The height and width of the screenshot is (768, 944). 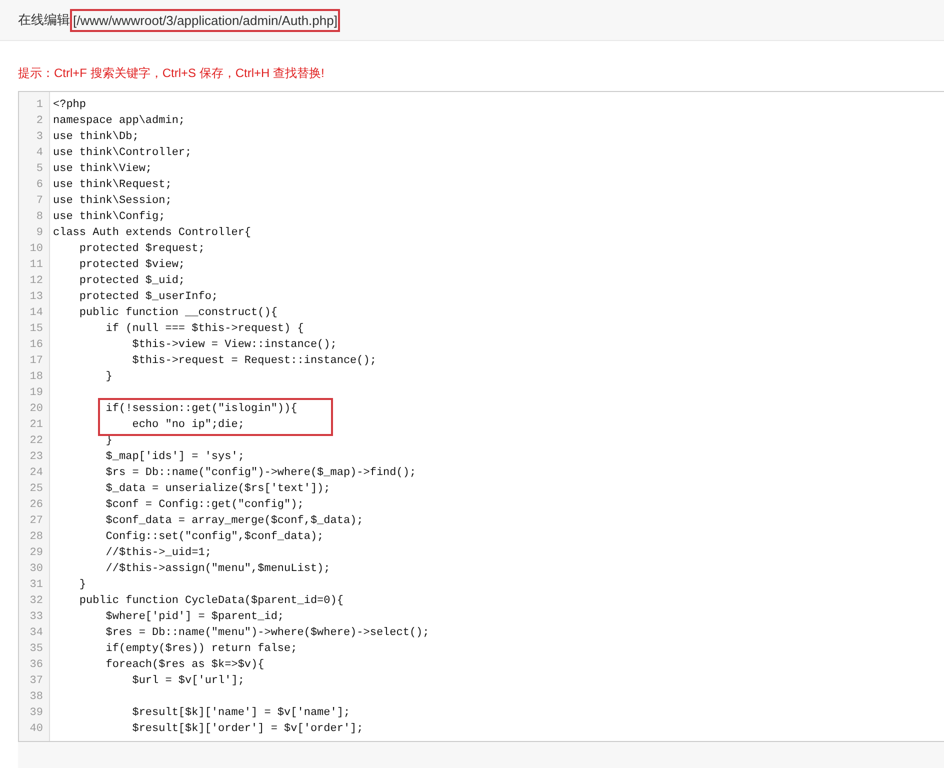 What do you see at coordinates (35, 440) in the screenshot?
I see `line-number: 22` at bounding box center [35, 440].